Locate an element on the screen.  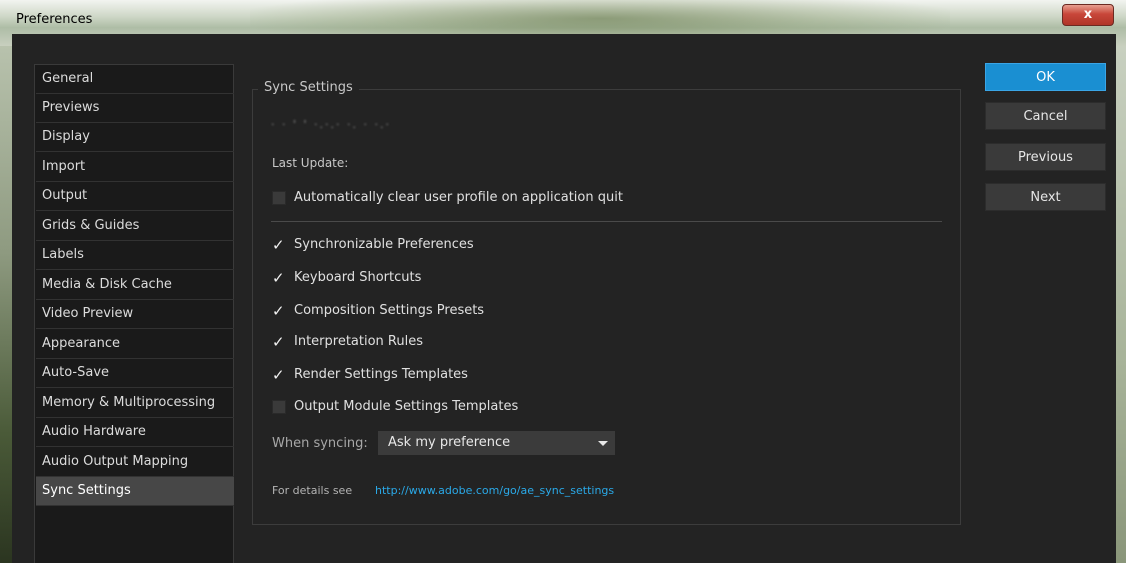
when-syncing-value: Ask my preference is located at coordinates (449, 442).